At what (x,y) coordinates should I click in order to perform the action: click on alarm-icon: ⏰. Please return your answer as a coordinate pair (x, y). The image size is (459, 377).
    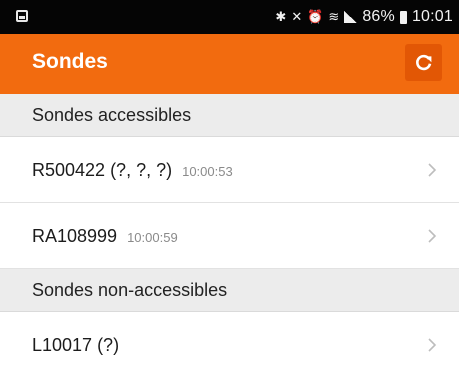
    Looking at the image, I should click on (315, 17).